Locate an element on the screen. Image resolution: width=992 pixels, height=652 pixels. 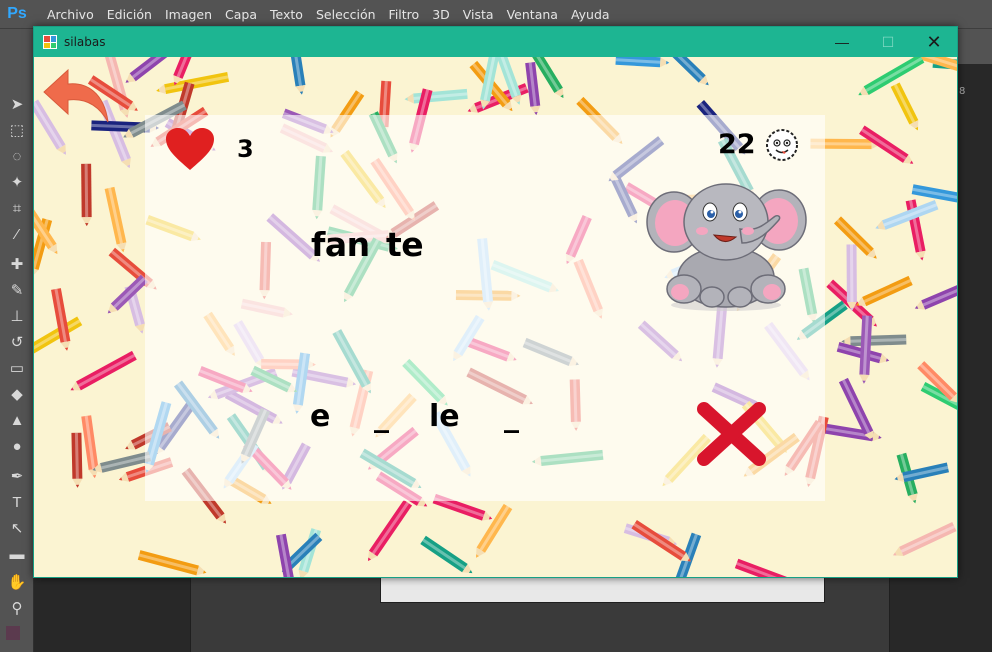
close-button: ✕ is located at coordinates (934, 42).